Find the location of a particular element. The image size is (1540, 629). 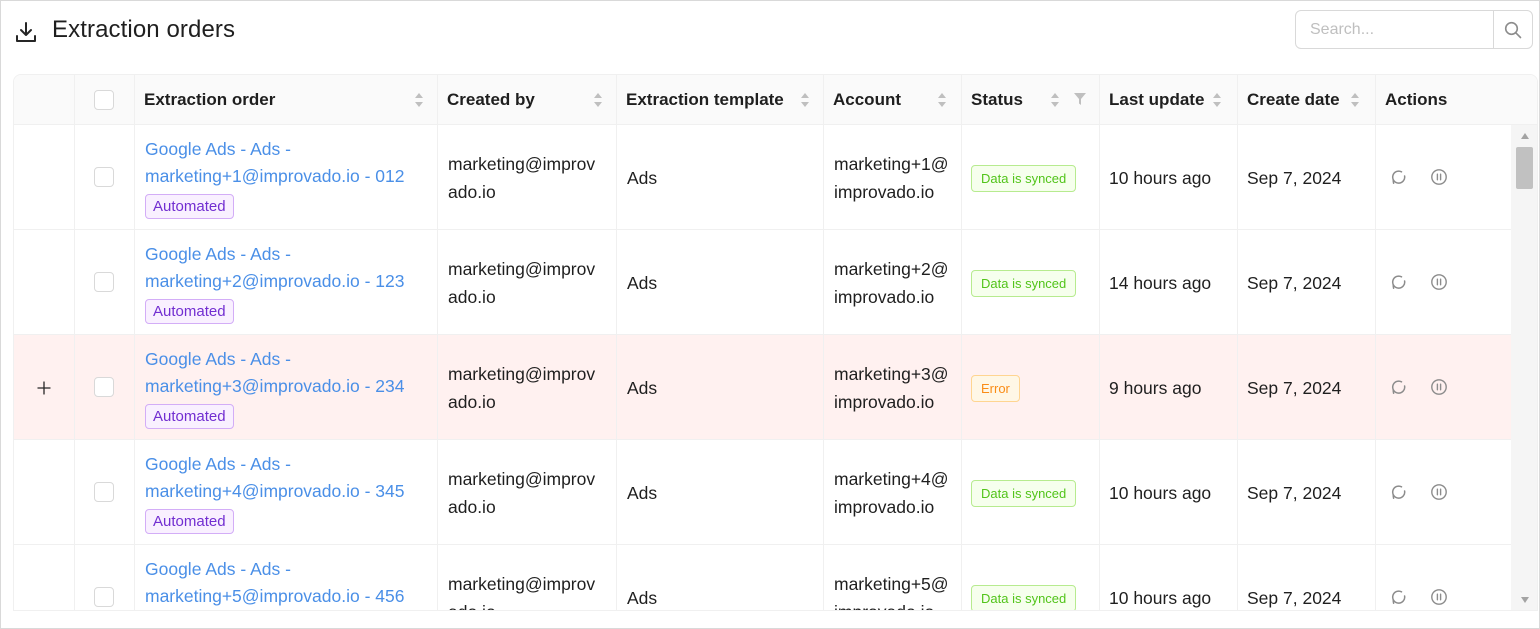

column-status: Status is located at coordinates (1030, 100).